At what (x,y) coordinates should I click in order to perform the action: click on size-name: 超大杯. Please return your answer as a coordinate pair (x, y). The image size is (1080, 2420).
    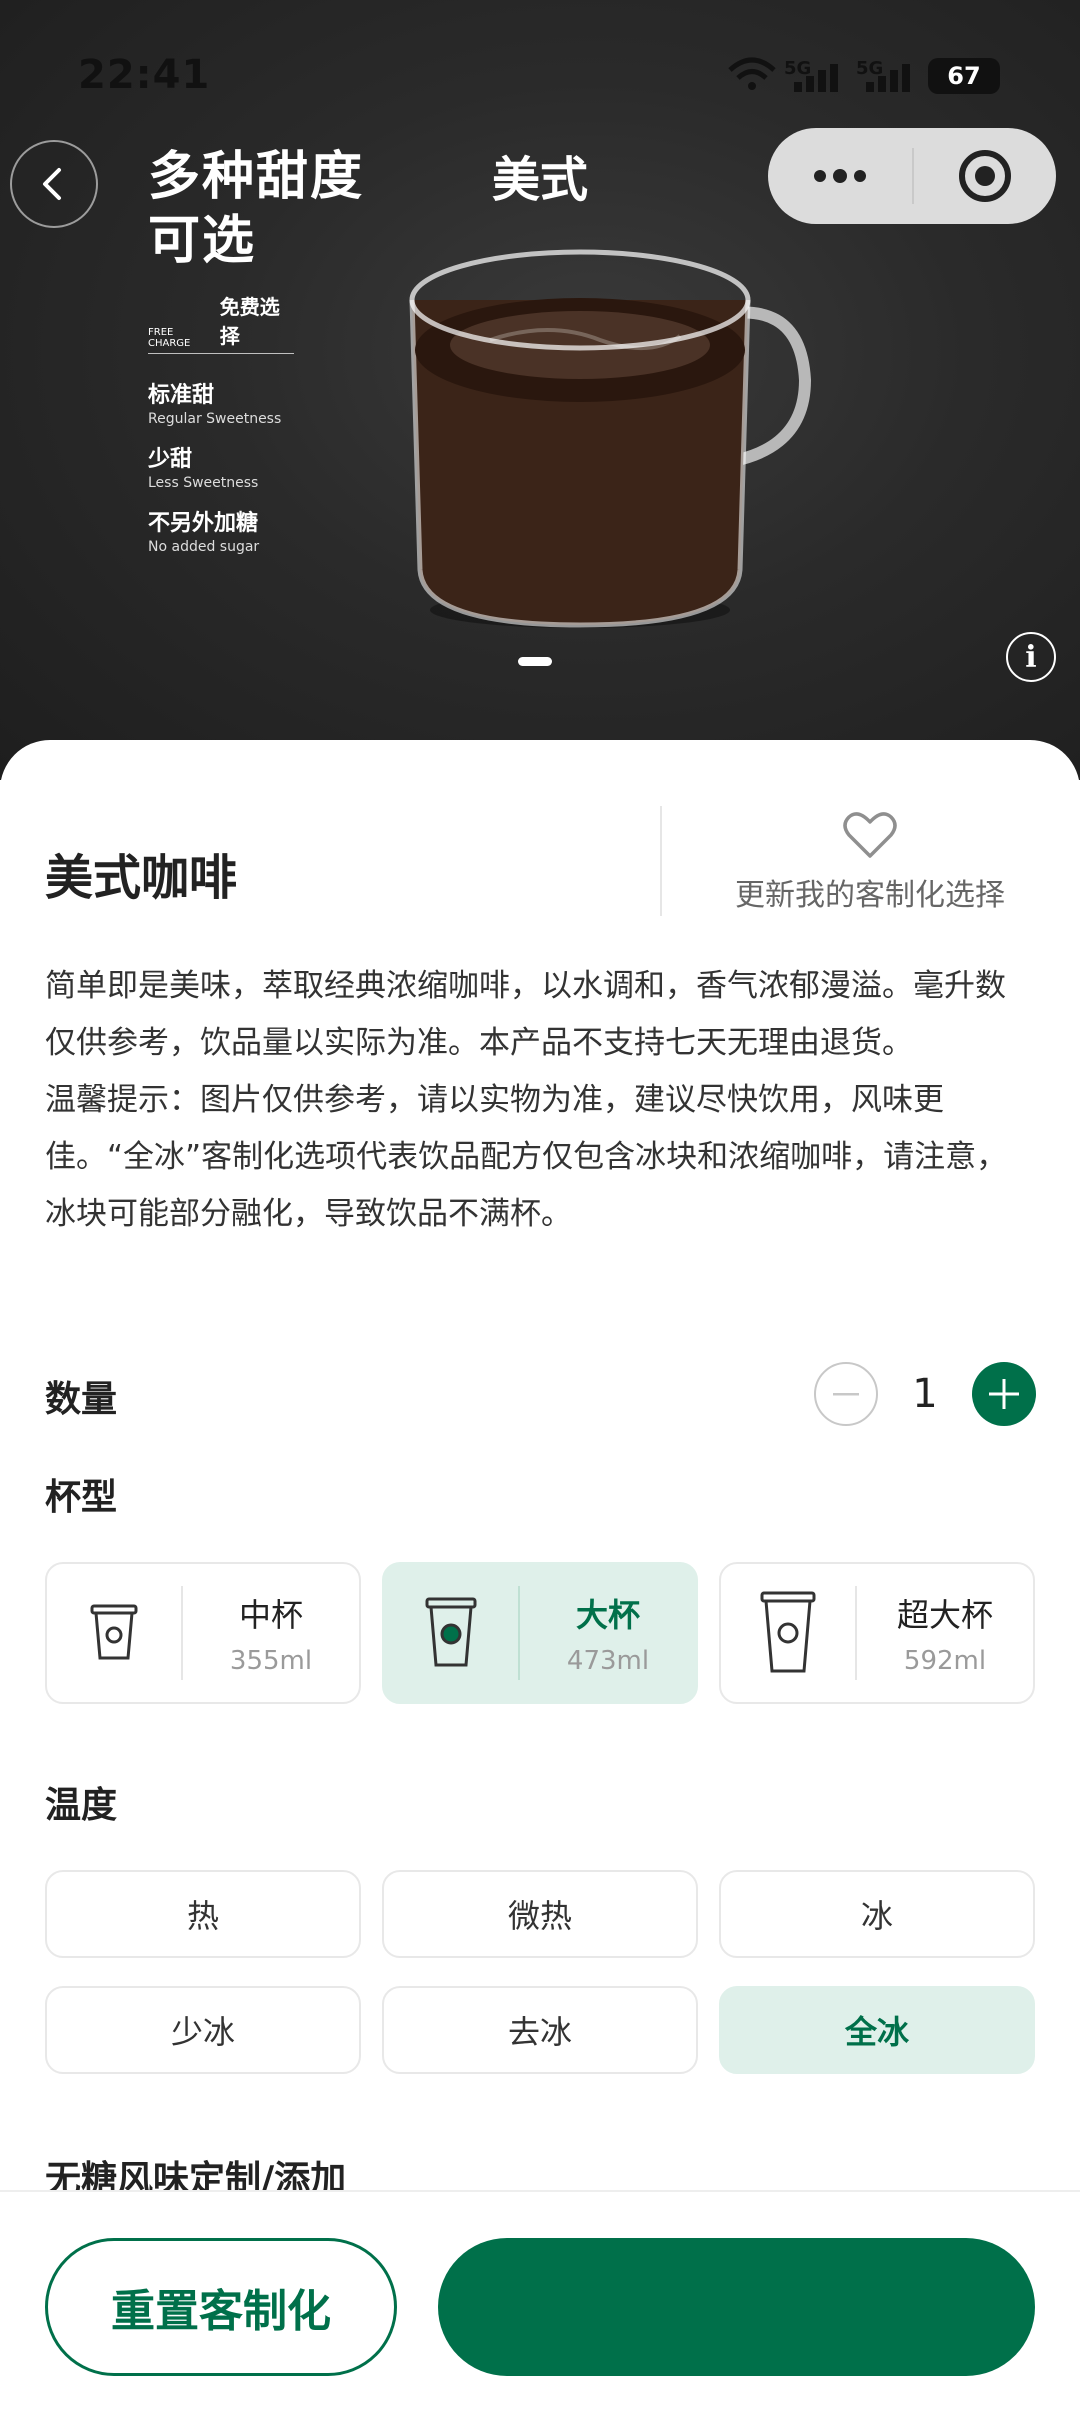
    Looking at the image, I should click on (944, 1615).